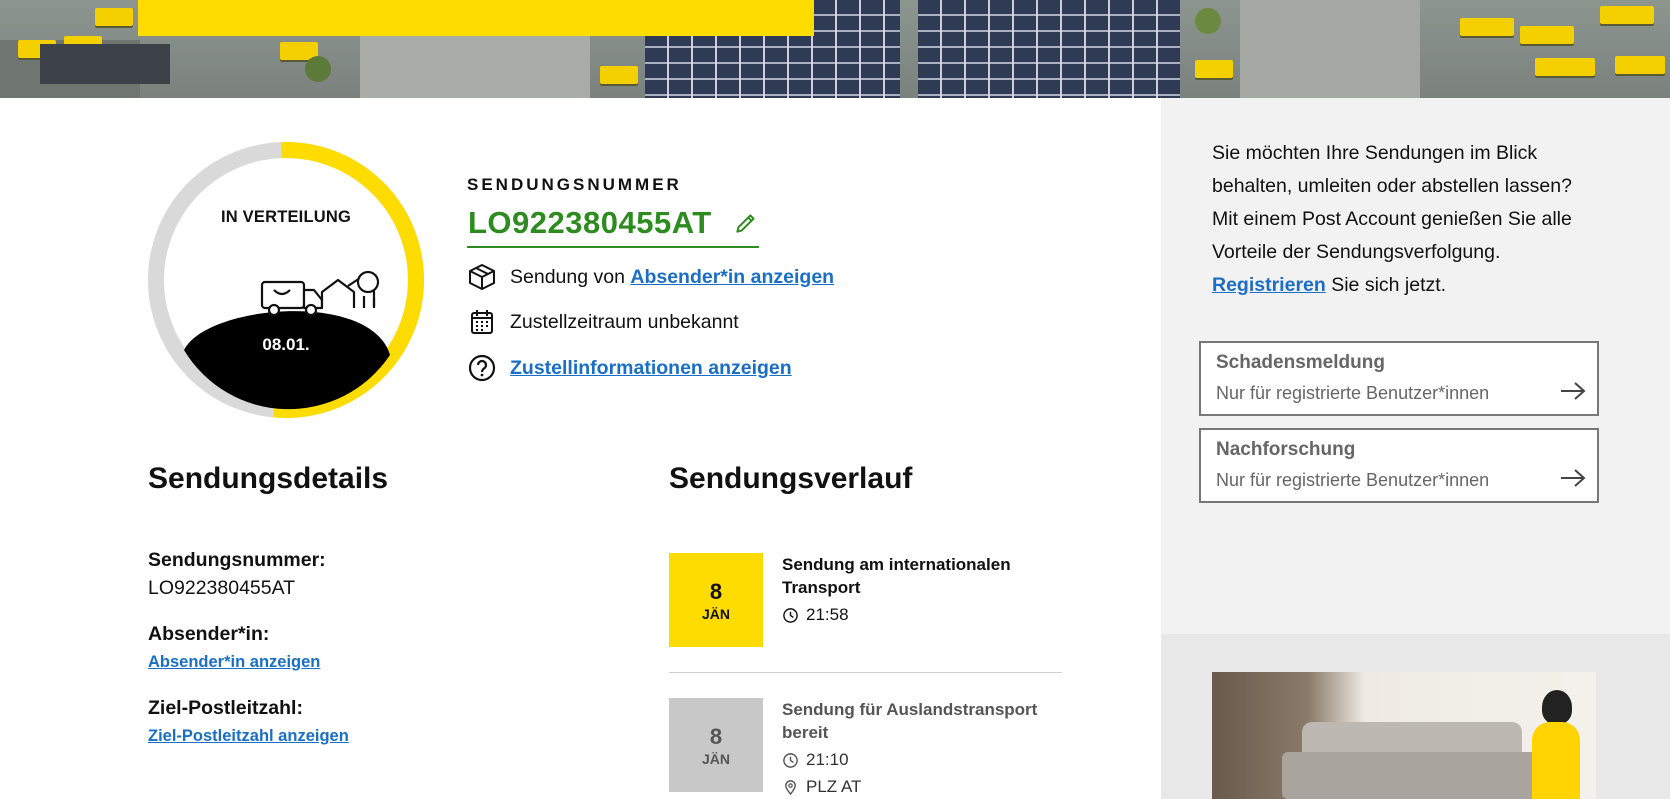 The width and height of the screenshot is (1670, 799). What do you see at coordinates (1286, 449) in the screenshot?
I see `card-title: Nachforschung` at bounding box center [1286, 449].